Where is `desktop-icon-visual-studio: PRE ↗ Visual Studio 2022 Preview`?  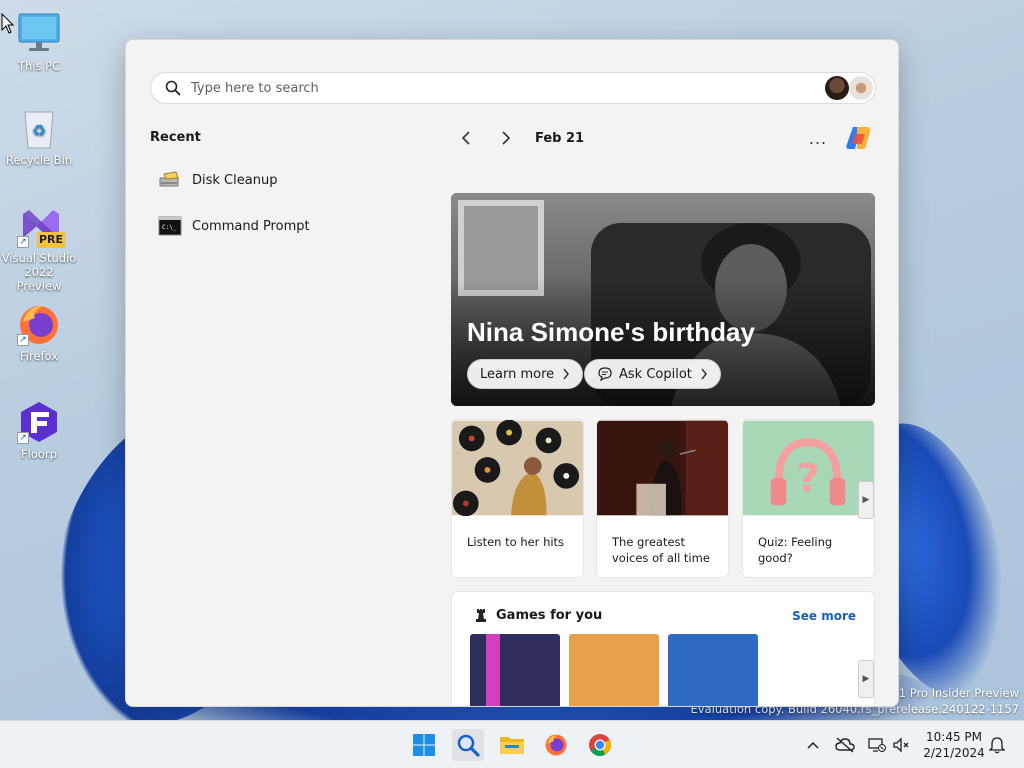
desktop-icon-visual-studio: PRE ↗ Visual Studio 2022 Preview is located at coordinates (39, 248).